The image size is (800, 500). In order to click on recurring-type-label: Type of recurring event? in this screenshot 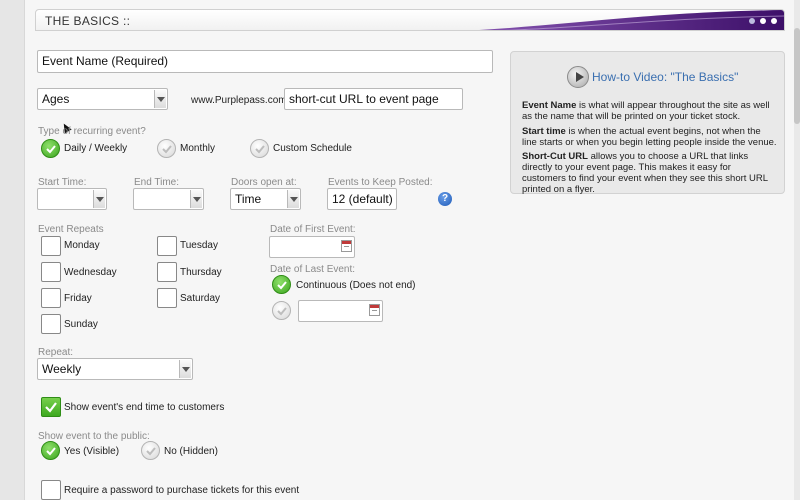, I will do `click(92, 131)`.